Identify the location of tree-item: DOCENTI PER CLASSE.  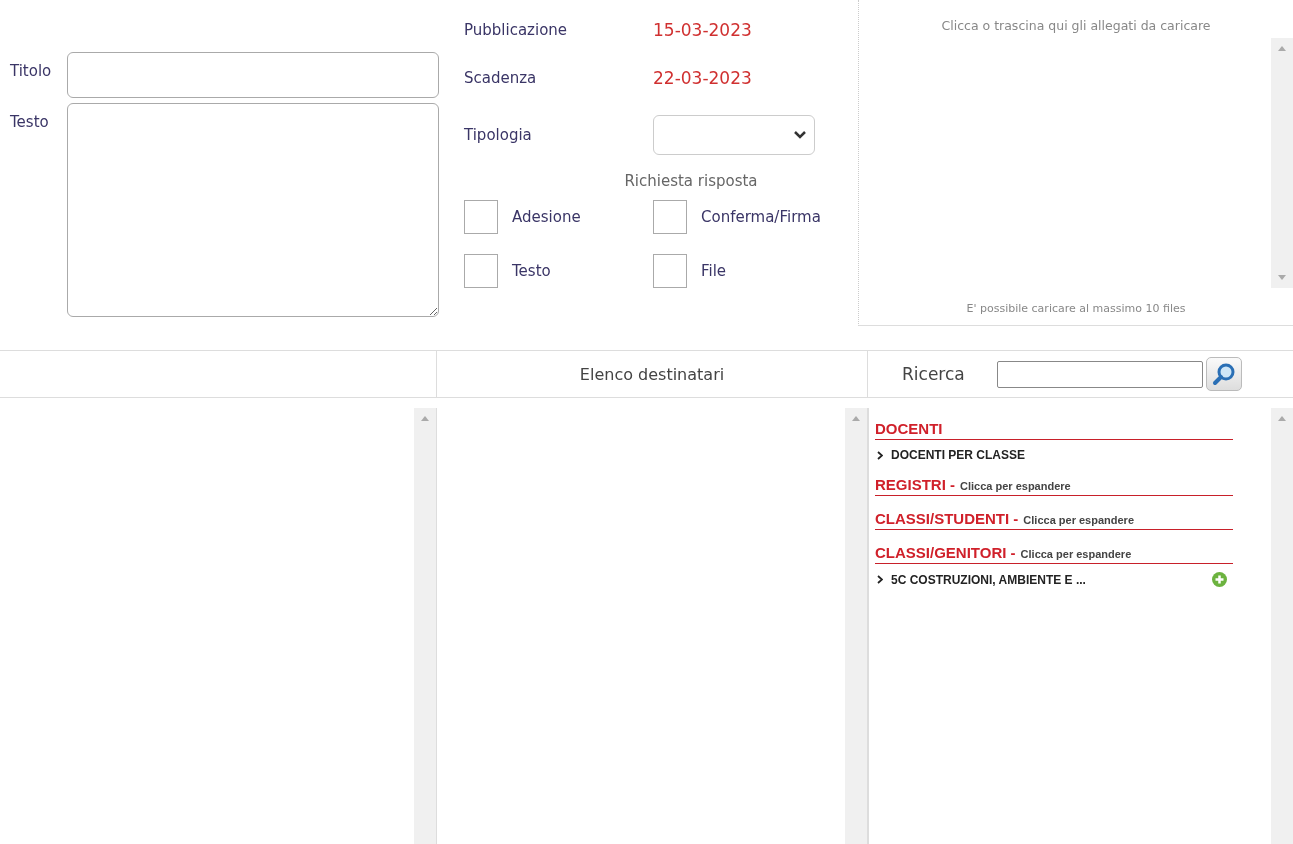
(1059, 455).